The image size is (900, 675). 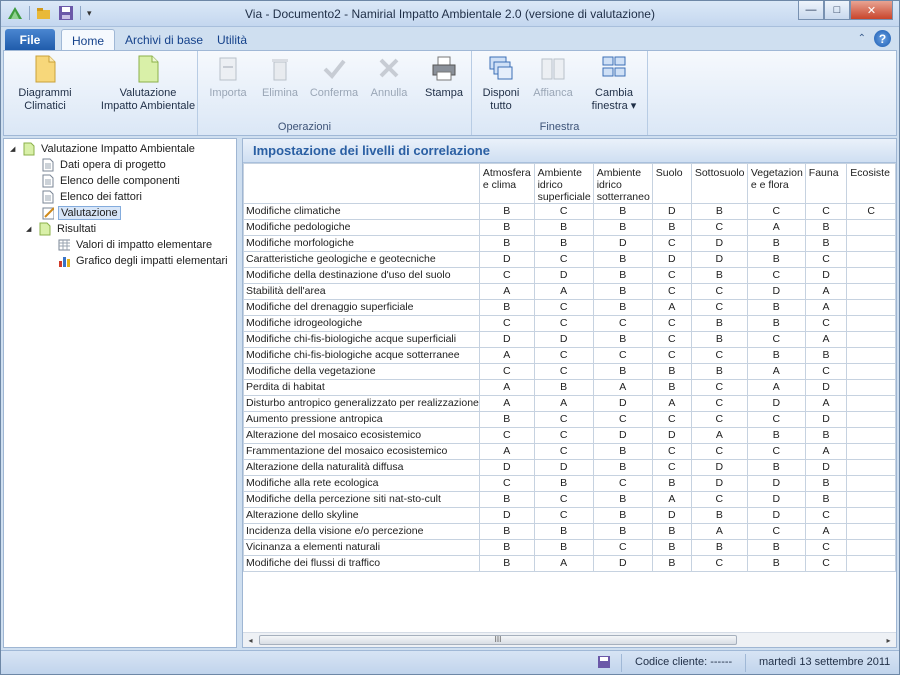 I want to click on tree-root: ◢ Valutazione Impatto Ambientale, so click(x=103, y=149).